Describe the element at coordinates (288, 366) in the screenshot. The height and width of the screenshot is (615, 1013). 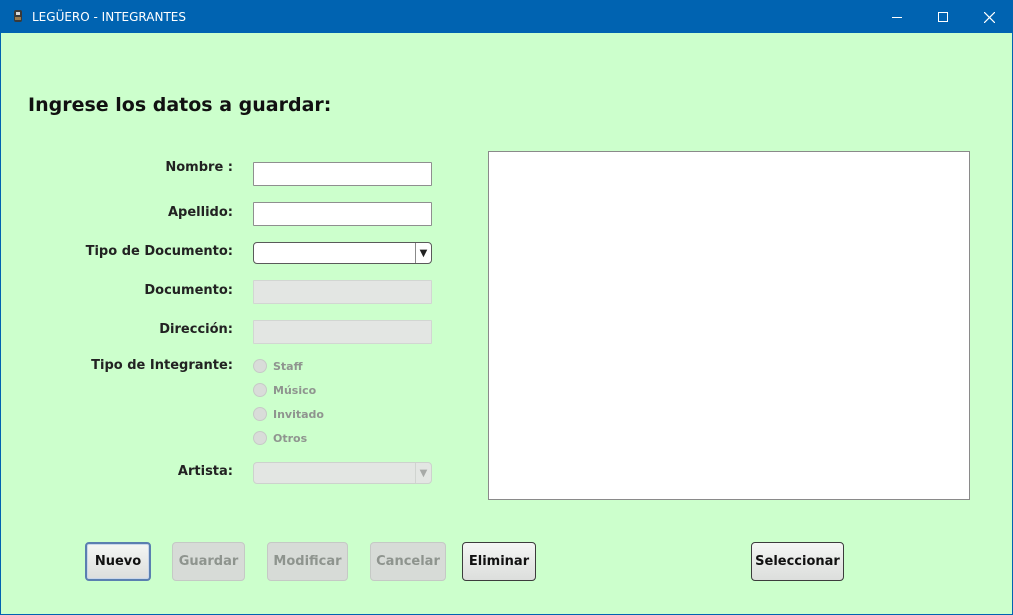
I see `radio-label: Staff` at that location.